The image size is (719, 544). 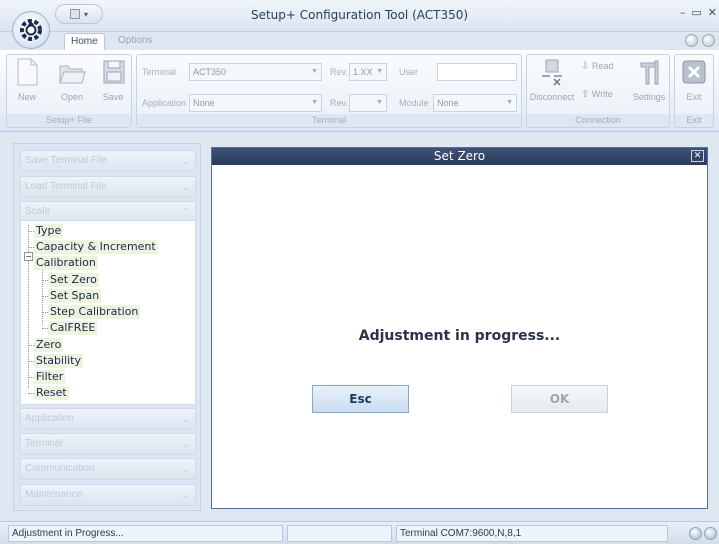 What do you see at coordinates (477, 72) in the screenshot?
I see `user-input` at bounding box center [477, 72].